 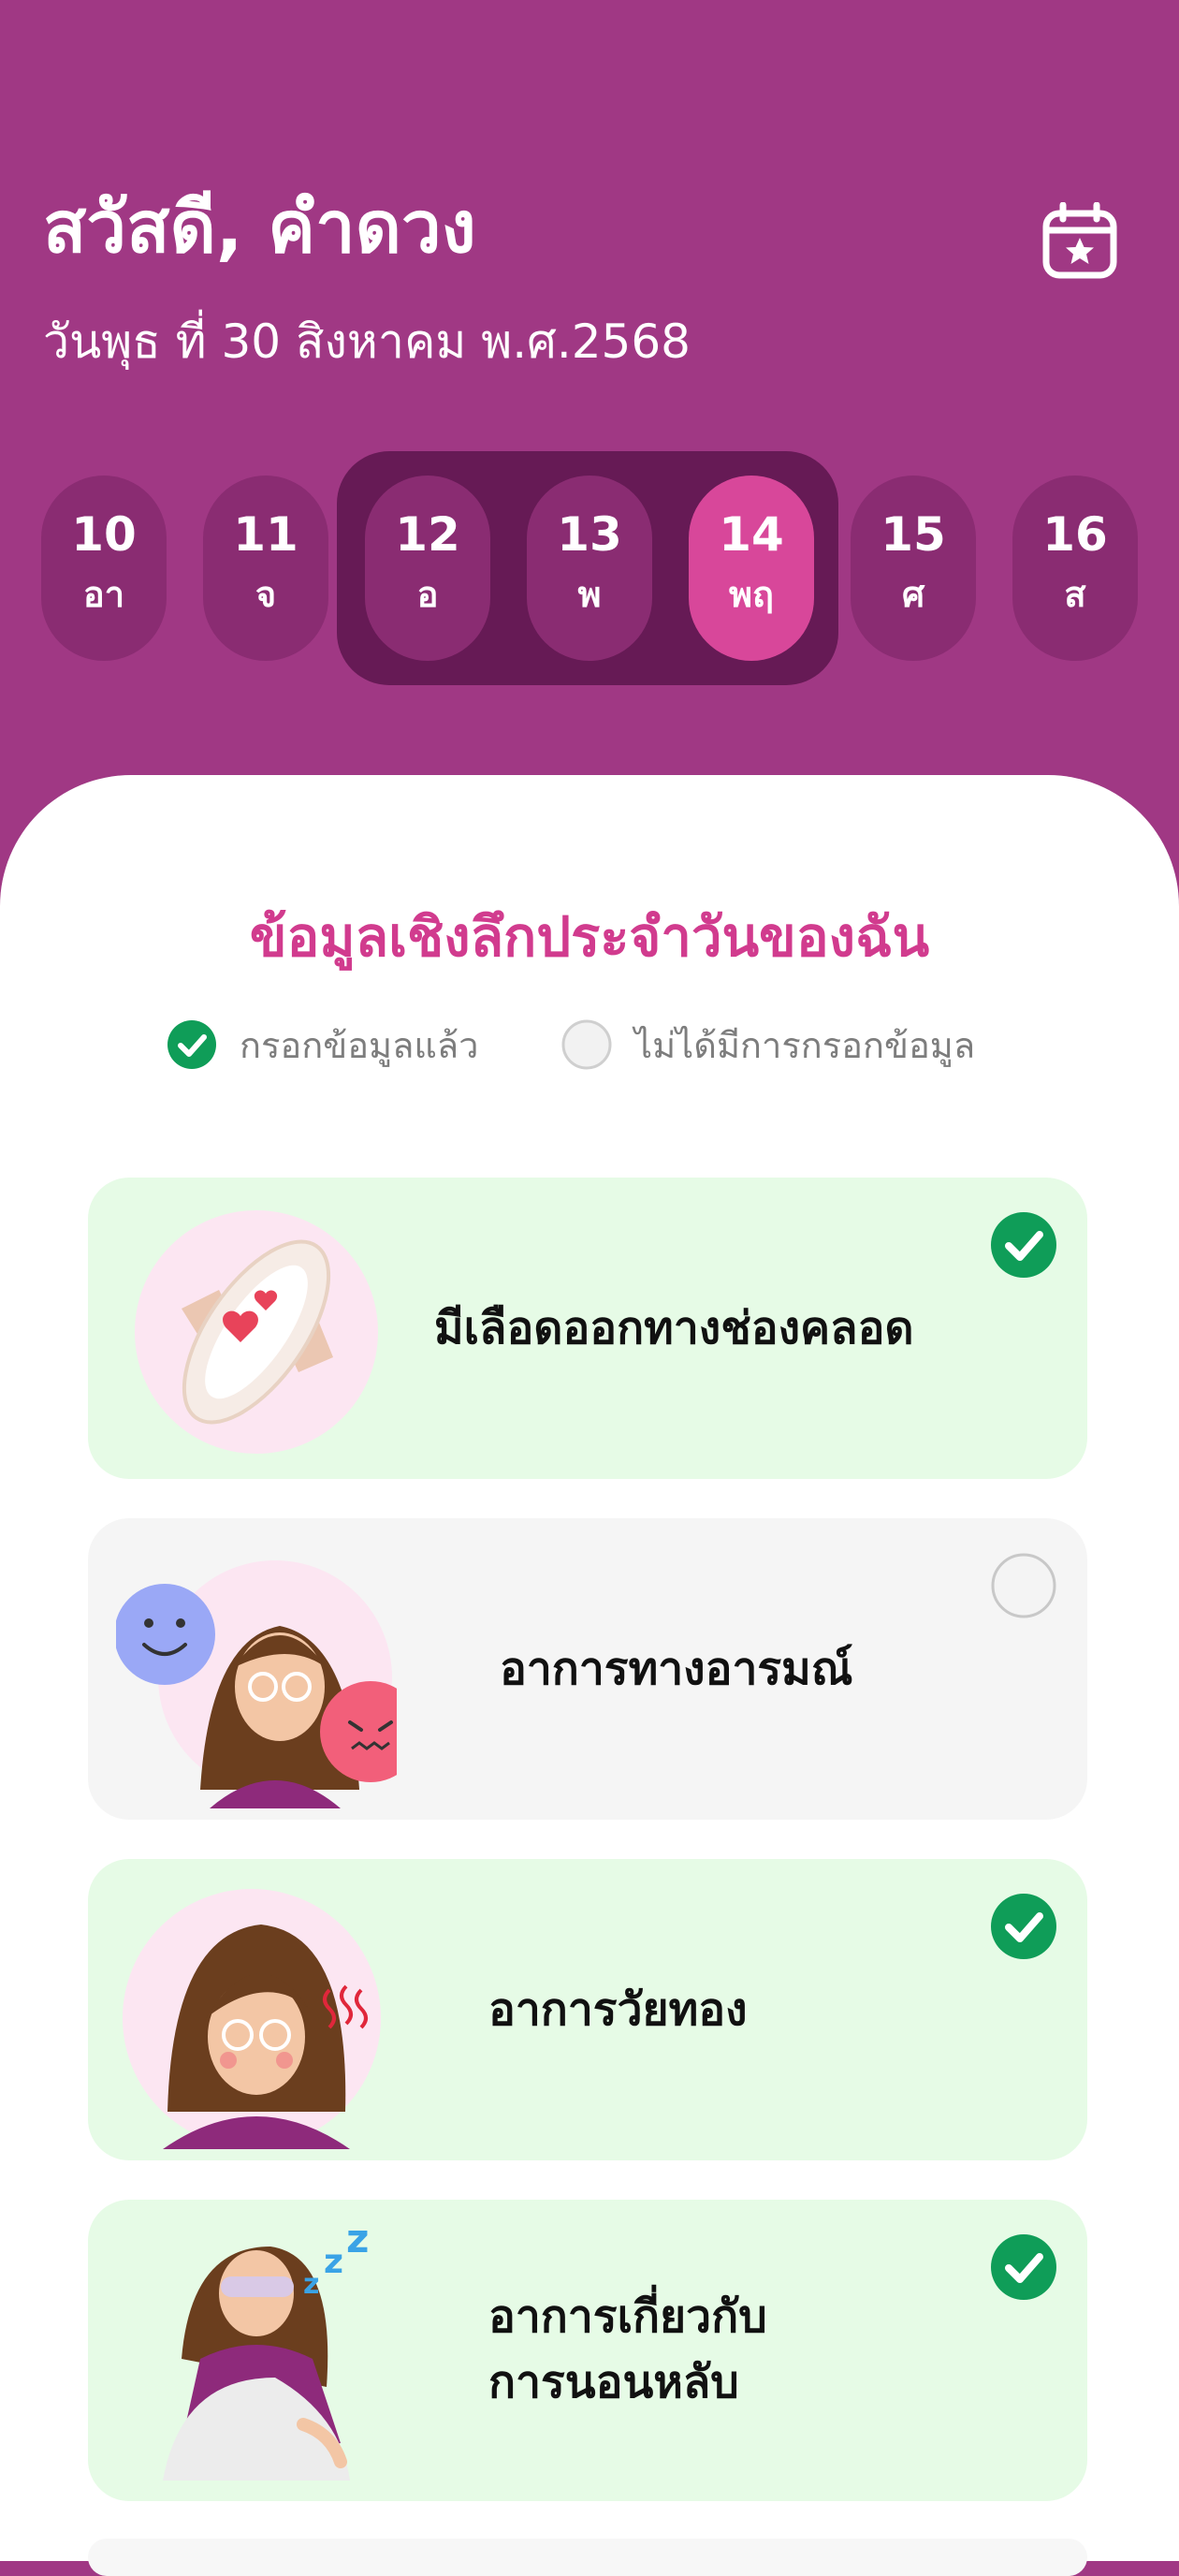 What do you see at coordinates (618, 2010) in the screenshot?
I see `card-label: อาการวัยทอง` at bounding box center [618, 2010].